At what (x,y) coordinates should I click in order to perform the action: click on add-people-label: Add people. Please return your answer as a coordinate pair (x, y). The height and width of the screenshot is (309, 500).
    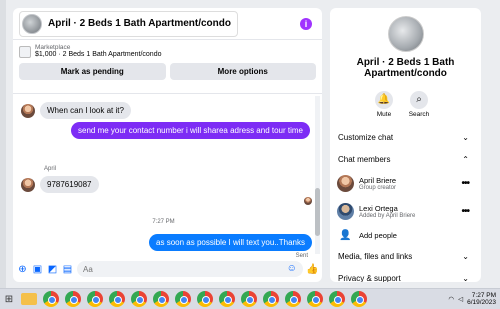
    Looking at the image, I should click on (378, 235).